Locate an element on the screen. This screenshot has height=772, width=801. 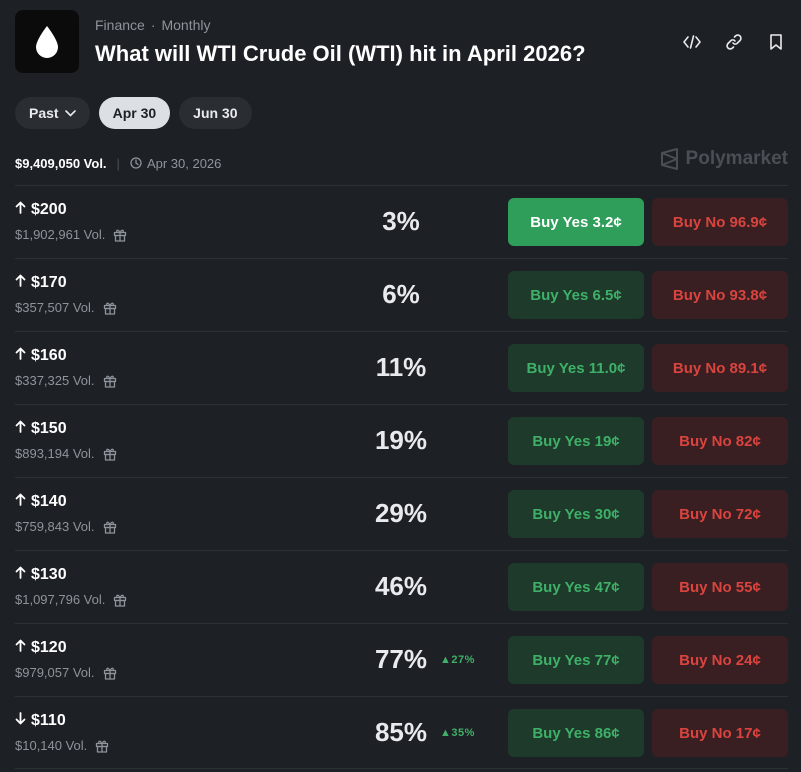
buy-yes-button: Buy Yes 3.2¢ is located at coordinates (576, 222).